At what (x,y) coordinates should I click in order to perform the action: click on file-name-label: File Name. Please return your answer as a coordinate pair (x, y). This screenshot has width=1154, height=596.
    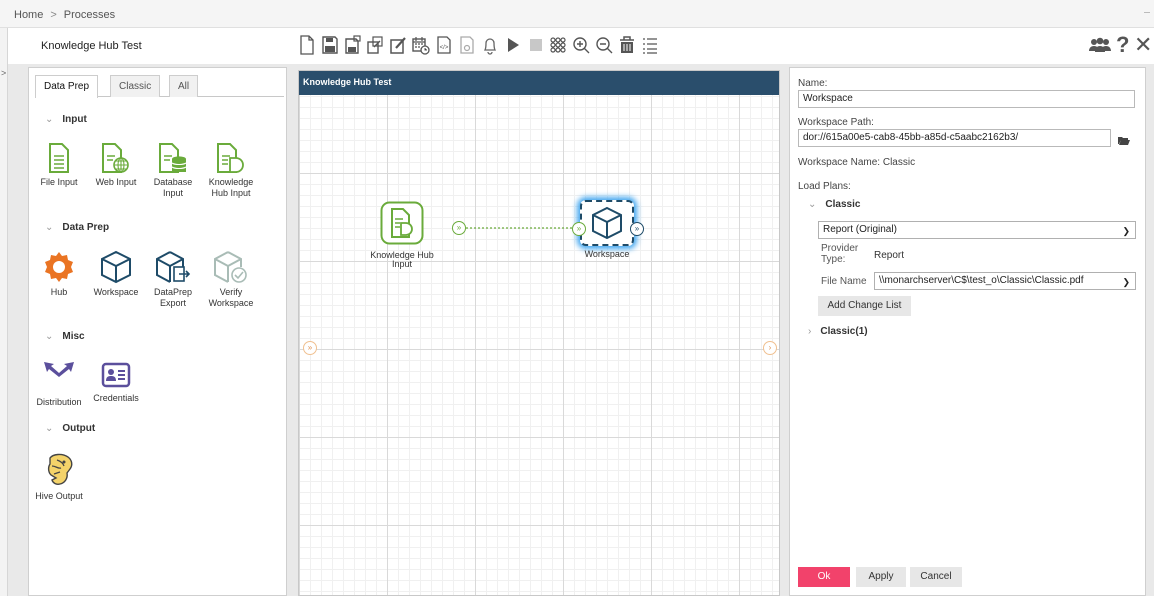
    Looking at the image, I should click on (844, 281).